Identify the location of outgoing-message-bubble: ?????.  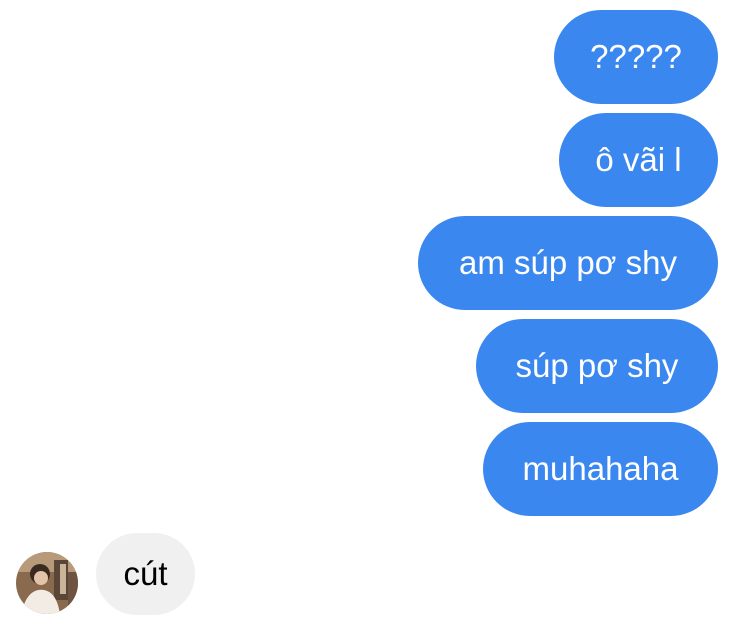
(636, 57).